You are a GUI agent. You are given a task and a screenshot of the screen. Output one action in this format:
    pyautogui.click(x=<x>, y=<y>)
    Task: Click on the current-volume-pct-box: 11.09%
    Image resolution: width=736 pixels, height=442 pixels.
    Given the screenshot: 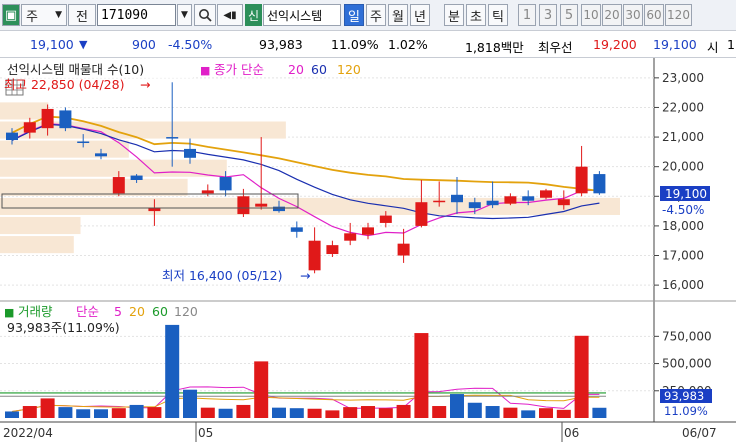 What is the action you would take?
    pyautogui.click(x=686, y=411)
    